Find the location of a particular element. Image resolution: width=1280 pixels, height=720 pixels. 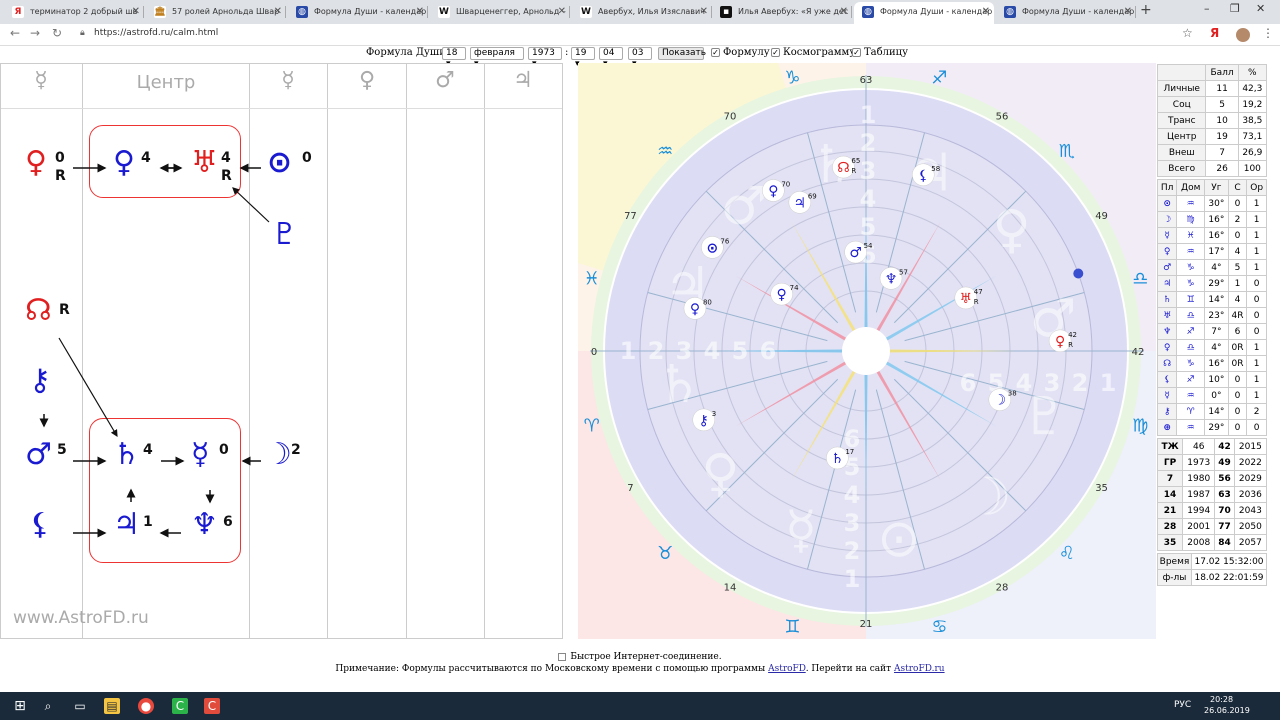

hour-select: 19 ▾ is located at coordinates (583, 58).